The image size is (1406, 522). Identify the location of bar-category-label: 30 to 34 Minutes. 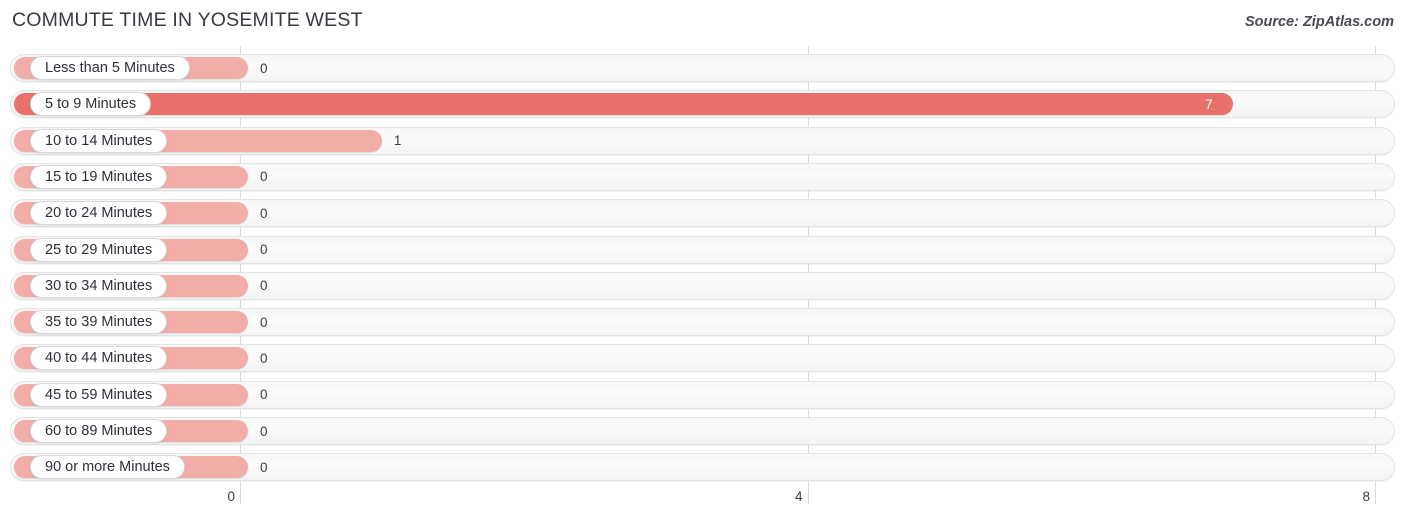
(99, 285).